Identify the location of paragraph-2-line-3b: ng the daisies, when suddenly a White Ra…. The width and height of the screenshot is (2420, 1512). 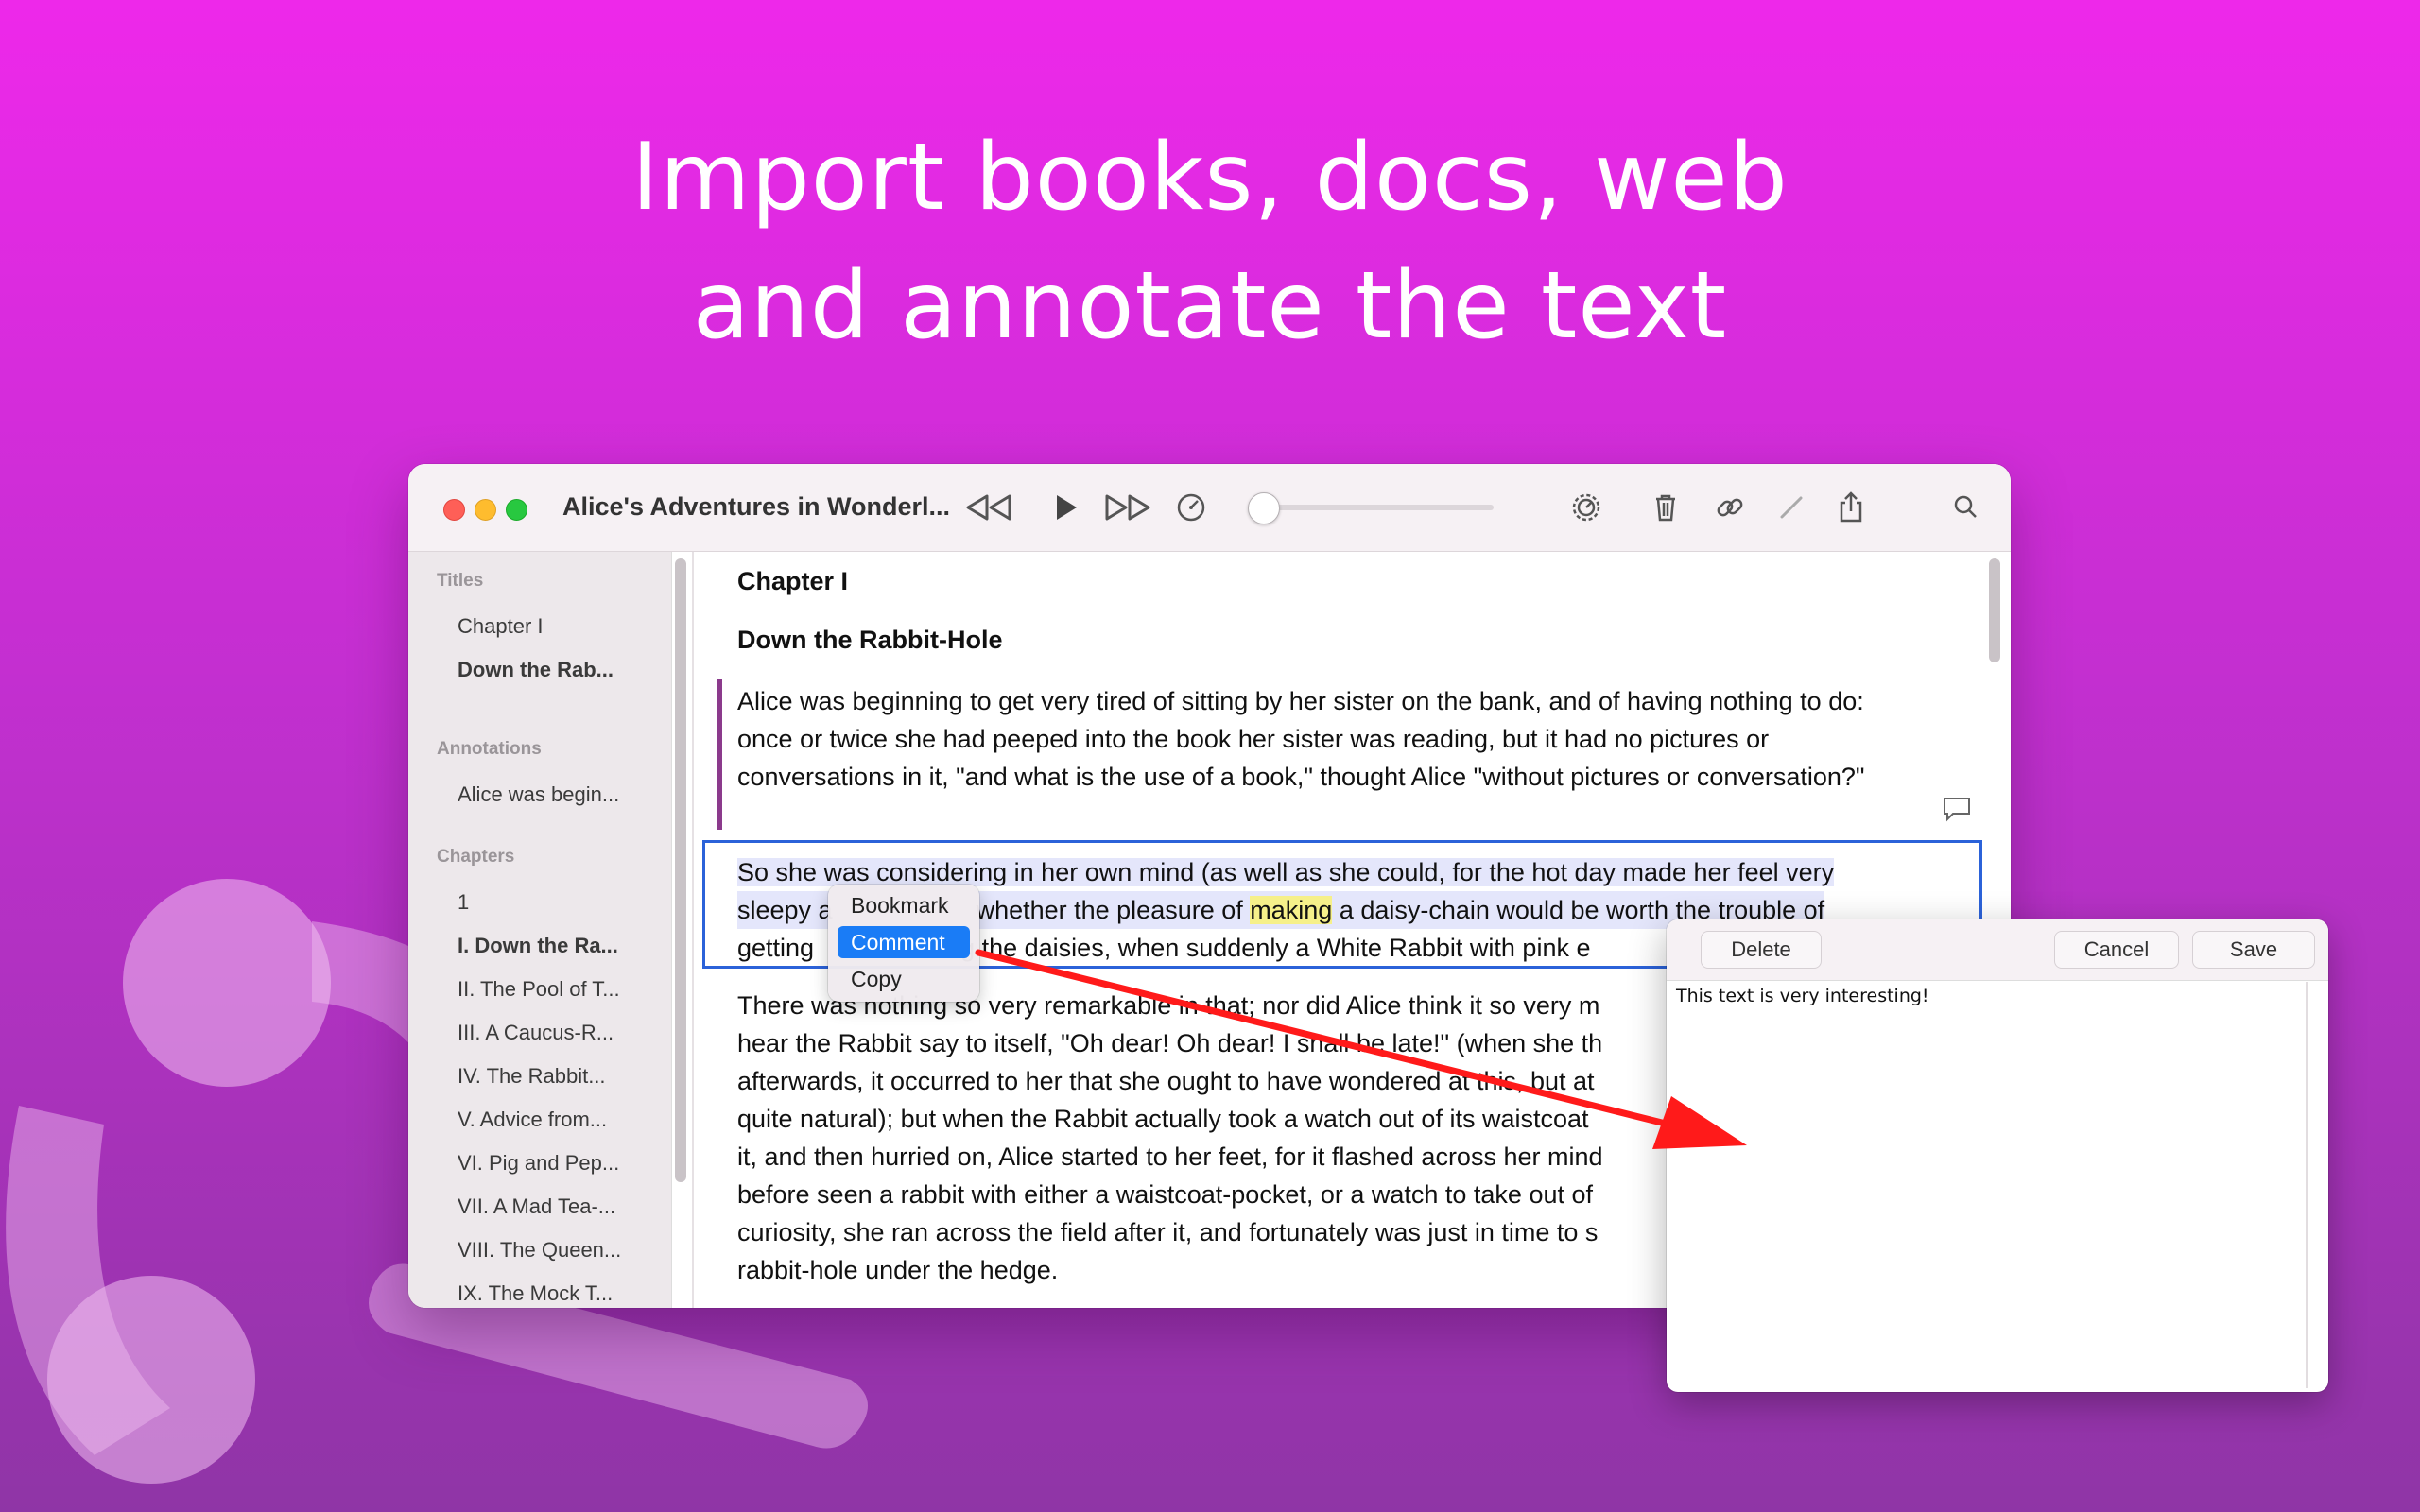
(1268, 948).